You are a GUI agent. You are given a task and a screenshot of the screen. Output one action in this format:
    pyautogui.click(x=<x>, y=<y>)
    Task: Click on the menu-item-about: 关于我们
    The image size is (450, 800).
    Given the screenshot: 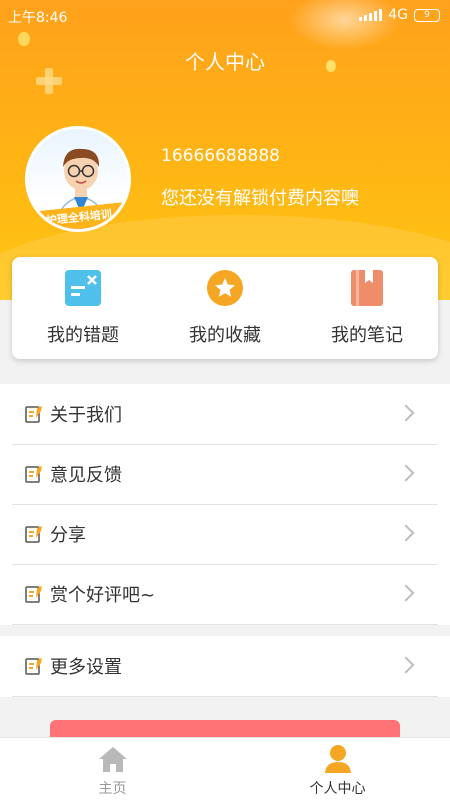 What is the action you would take?
    pyautogui.click(x=225, y=414)
    